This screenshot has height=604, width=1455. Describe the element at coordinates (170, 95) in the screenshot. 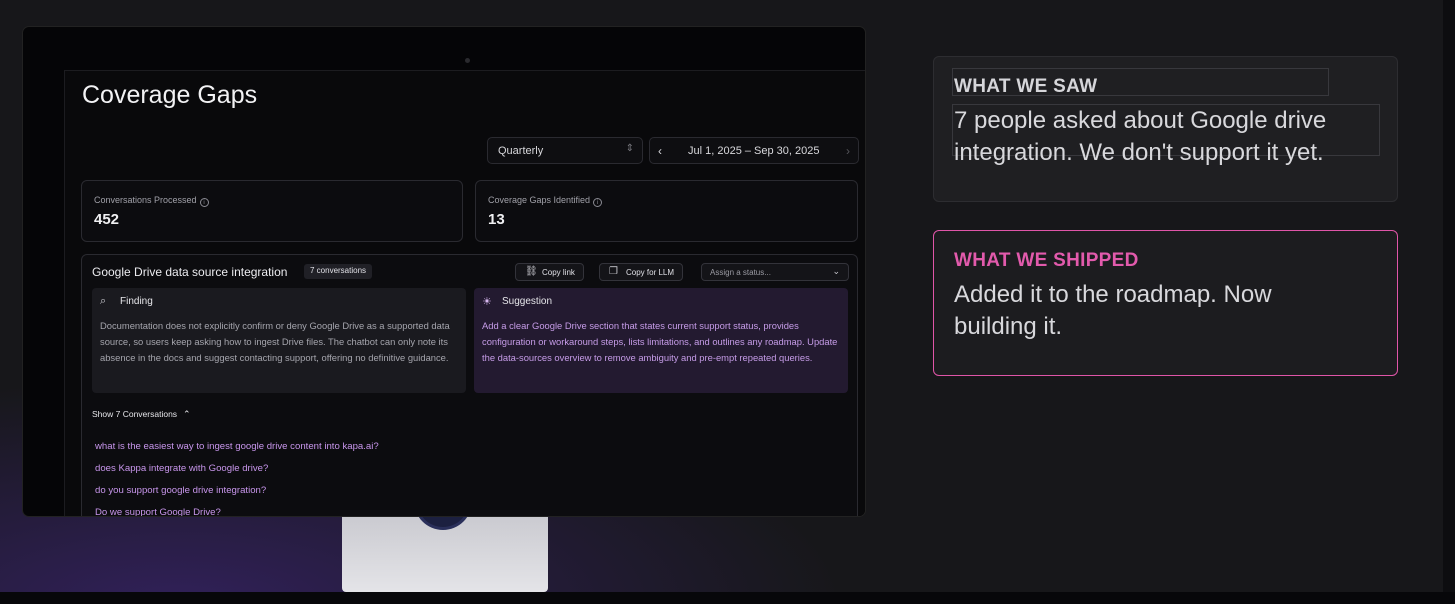

I see `page-title: Coverage Gaps` at that location.